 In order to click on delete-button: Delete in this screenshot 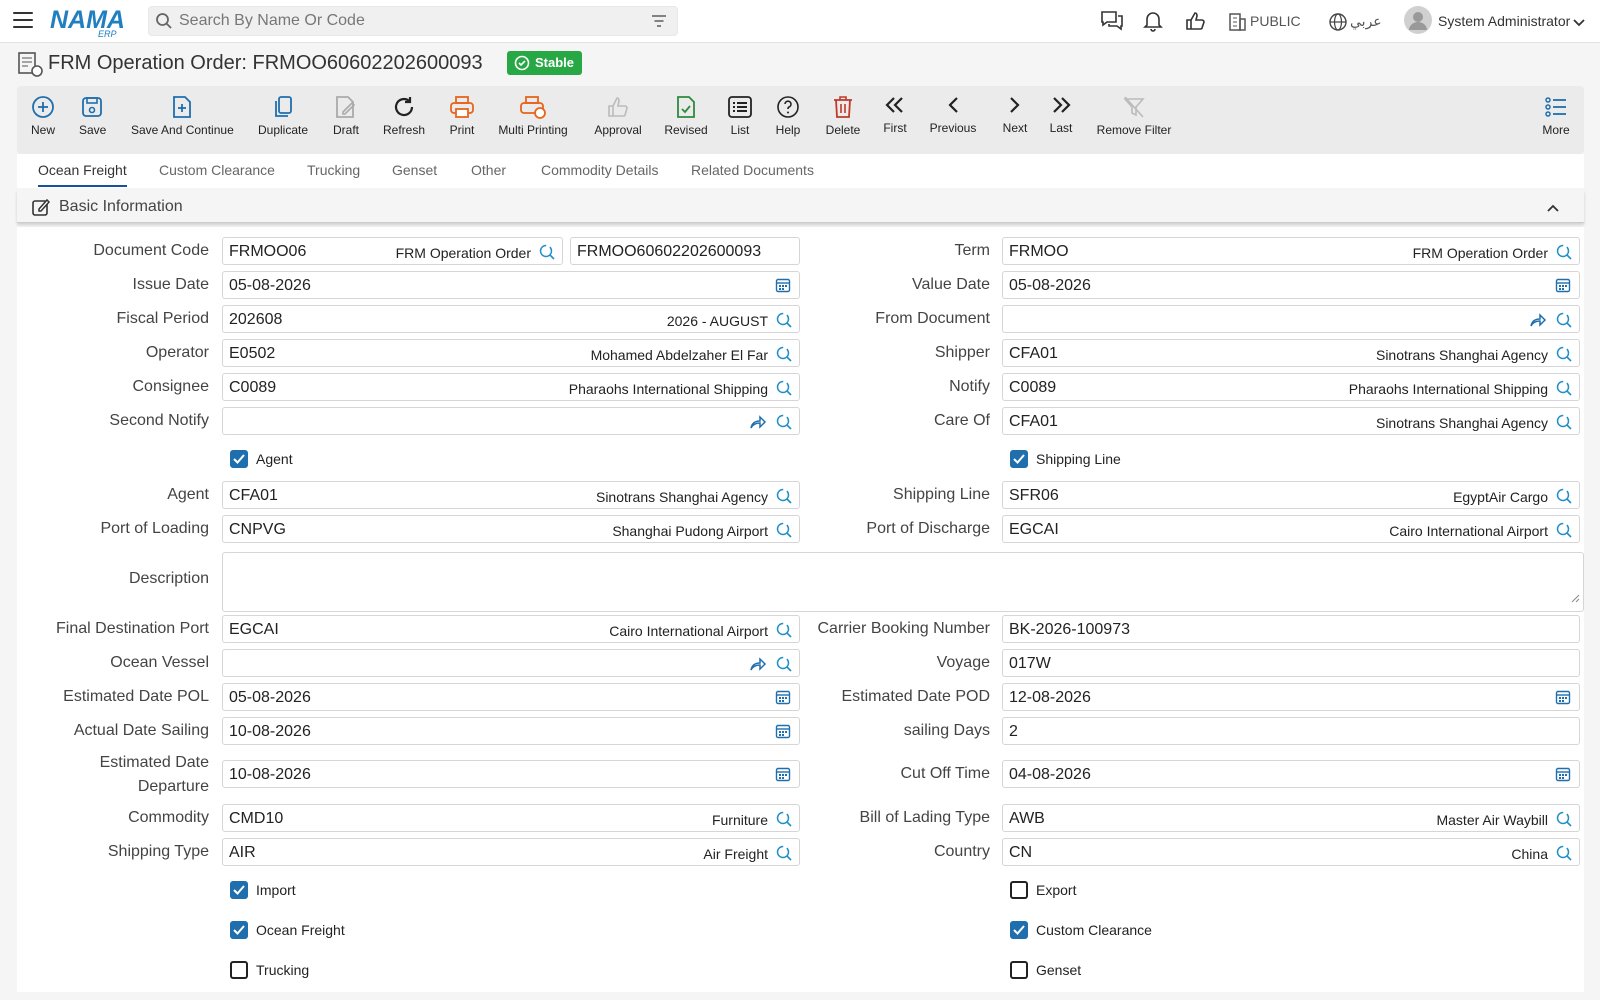, I will do `click(843, 115)`.